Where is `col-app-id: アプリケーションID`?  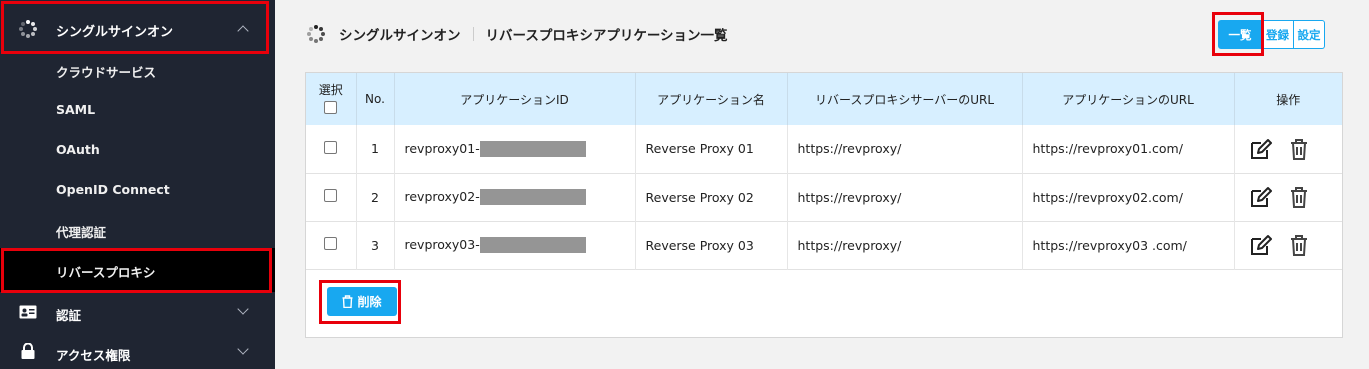
col-app-id: アプリケーションID is located at coordinates (515, 99).